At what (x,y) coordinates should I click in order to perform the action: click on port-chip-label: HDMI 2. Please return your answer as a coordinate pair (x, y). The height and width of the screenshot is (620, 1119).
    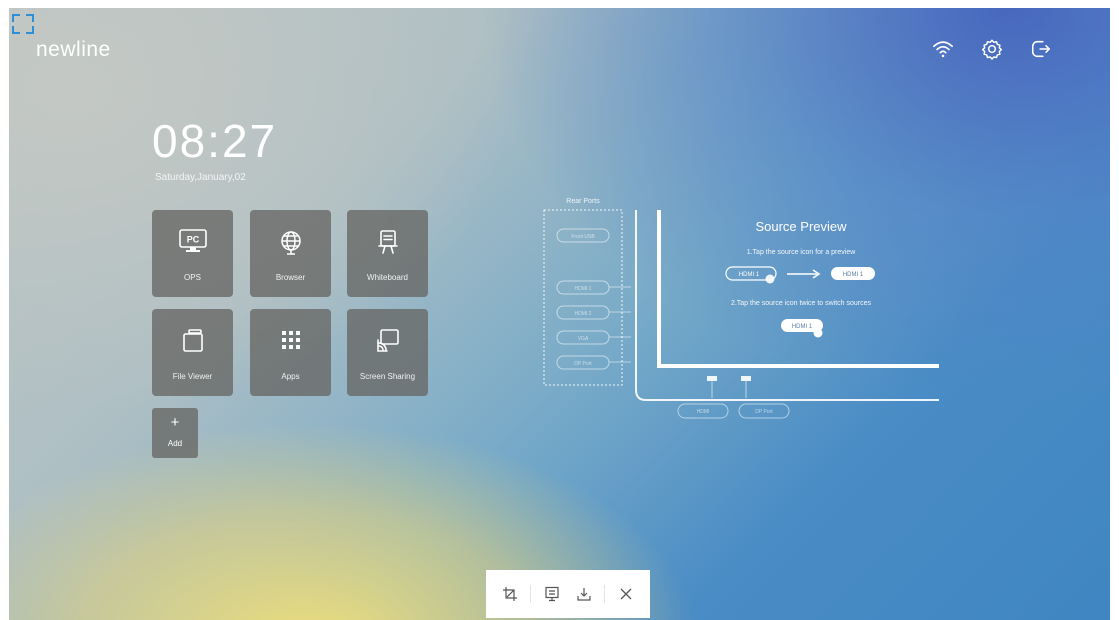
    Looking at the image, I should click on (583, 314).